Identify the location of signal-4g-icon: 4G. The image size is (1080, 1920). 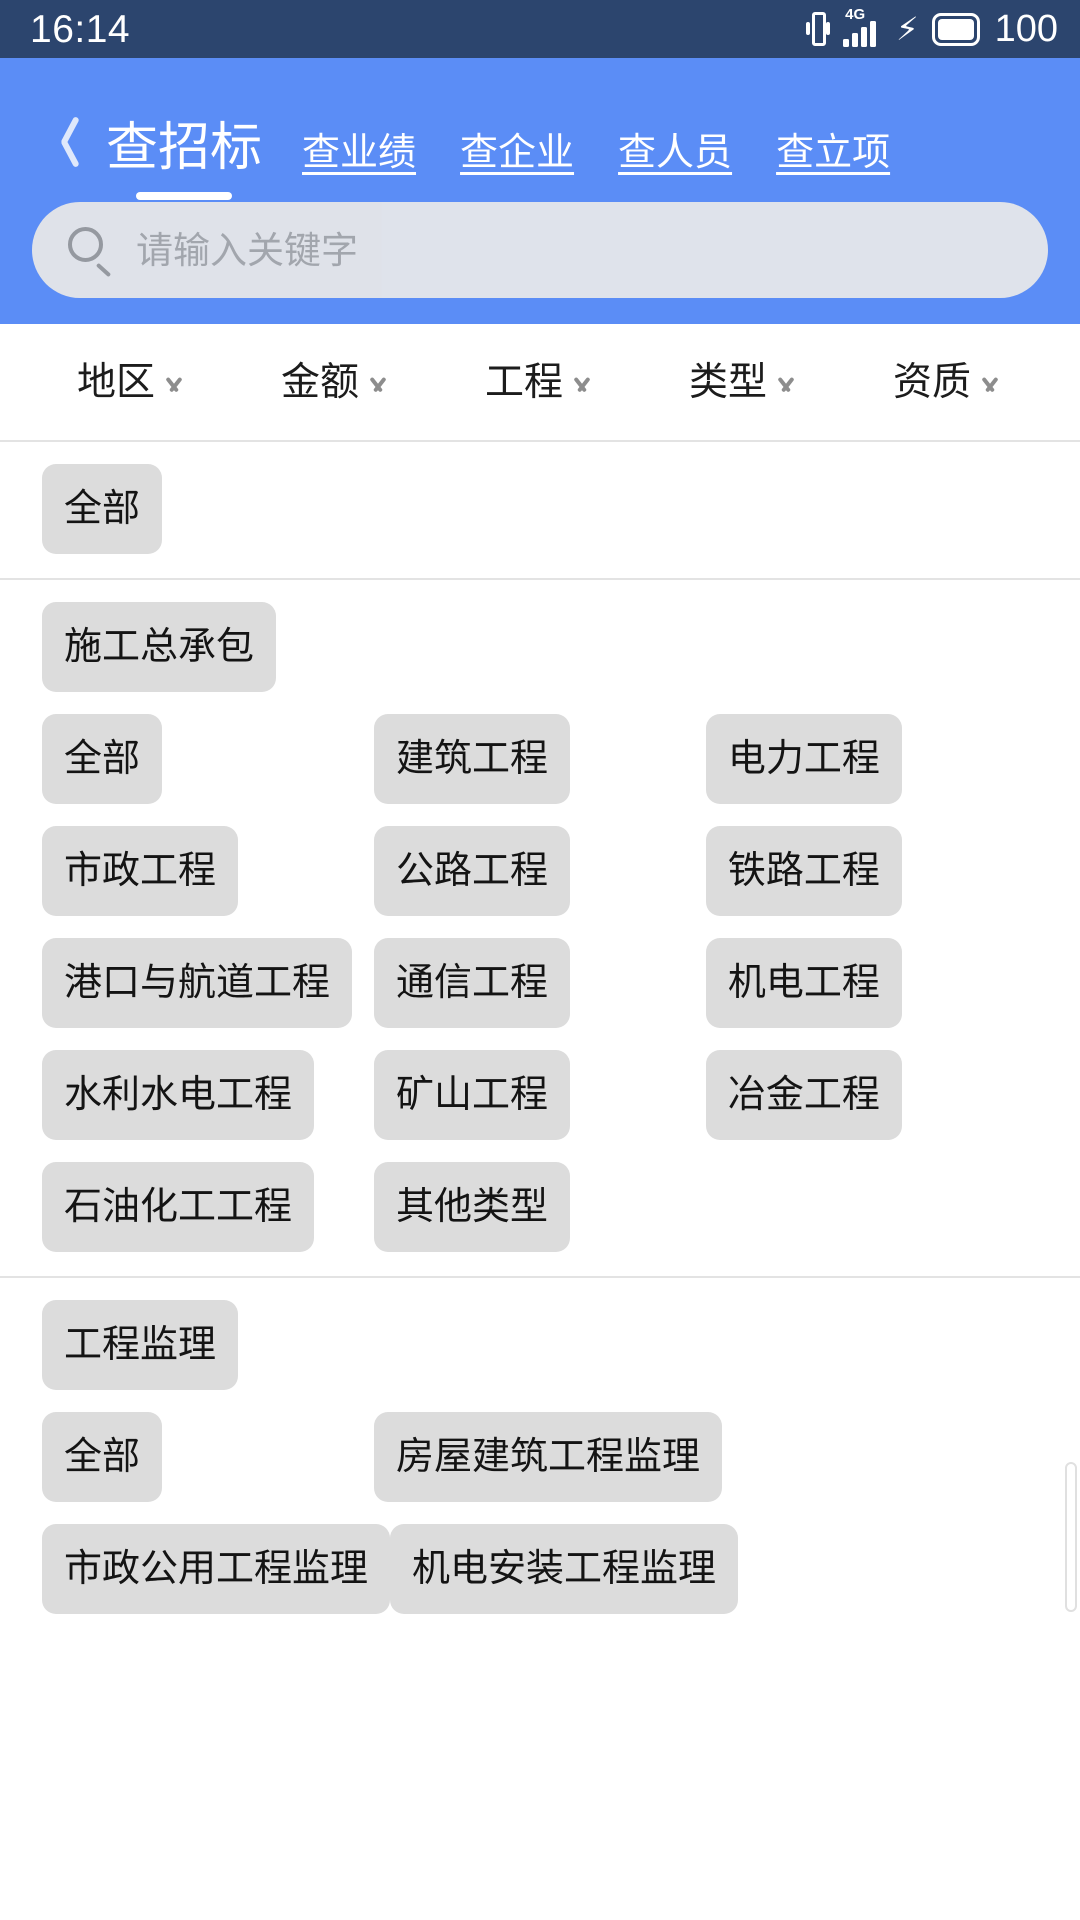
(863, 27).